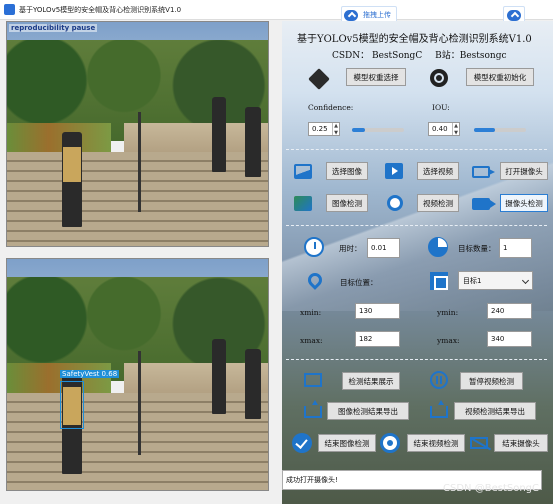 The height and width of the screenshot is (504, 553). What do you see at coordinates (368, 411) in the screenshot?
I see `export-image-results-button: 图像检测结果导出` at bounding box center [368, 411].